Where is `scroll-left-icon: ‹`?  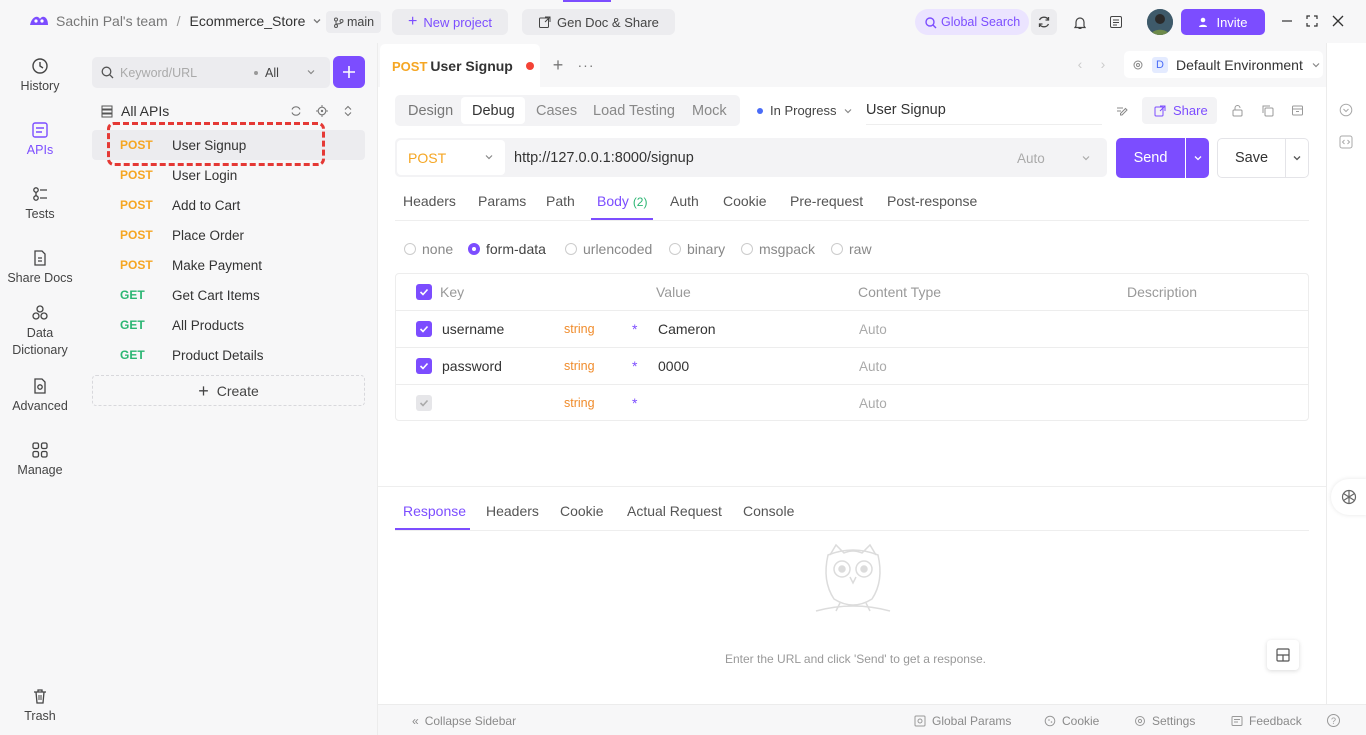 scroll-left-icon: ‹ is located at coordinates (1080, 64).